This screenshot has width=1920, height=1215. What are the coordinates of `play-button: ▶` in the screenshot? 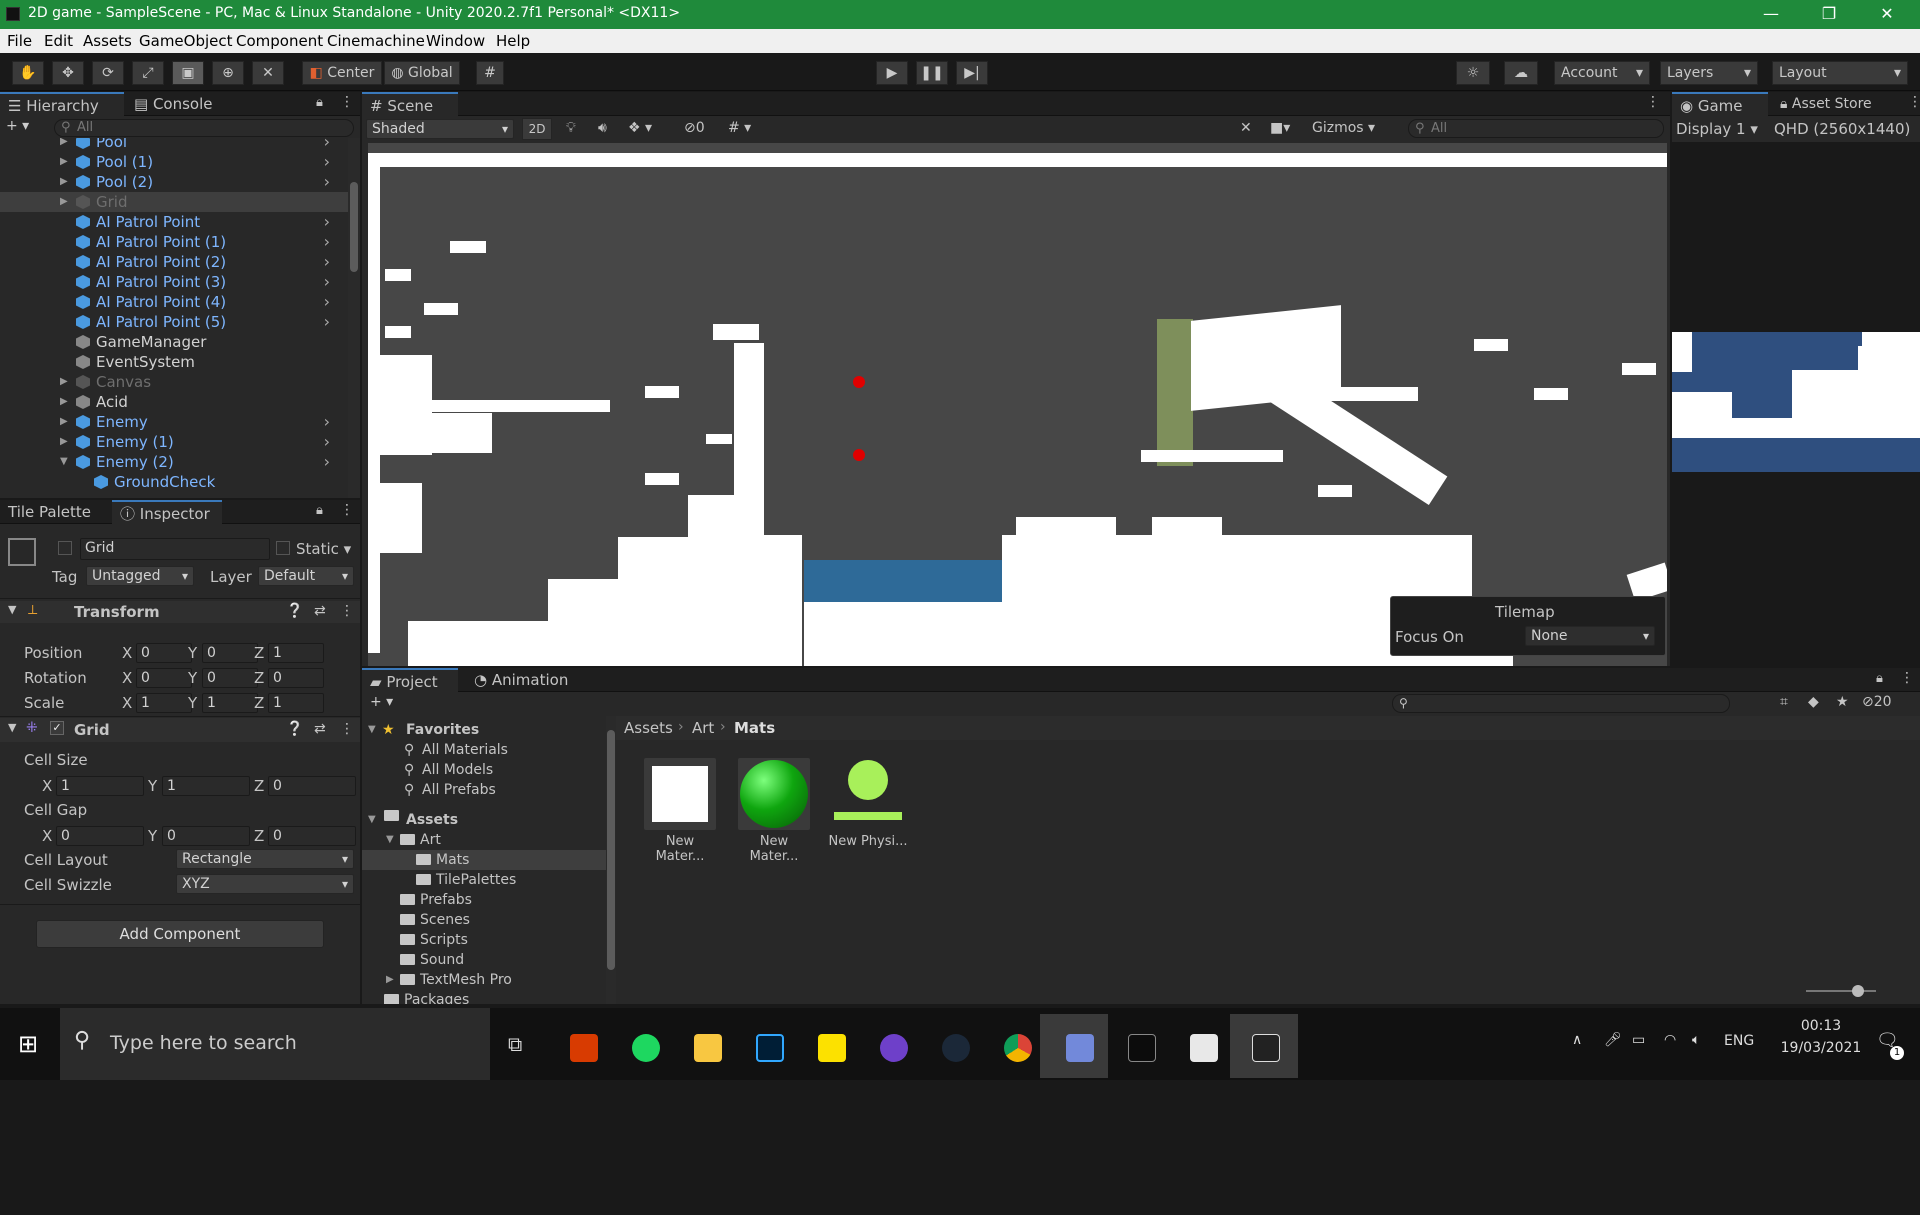 It's located at (892, 73).